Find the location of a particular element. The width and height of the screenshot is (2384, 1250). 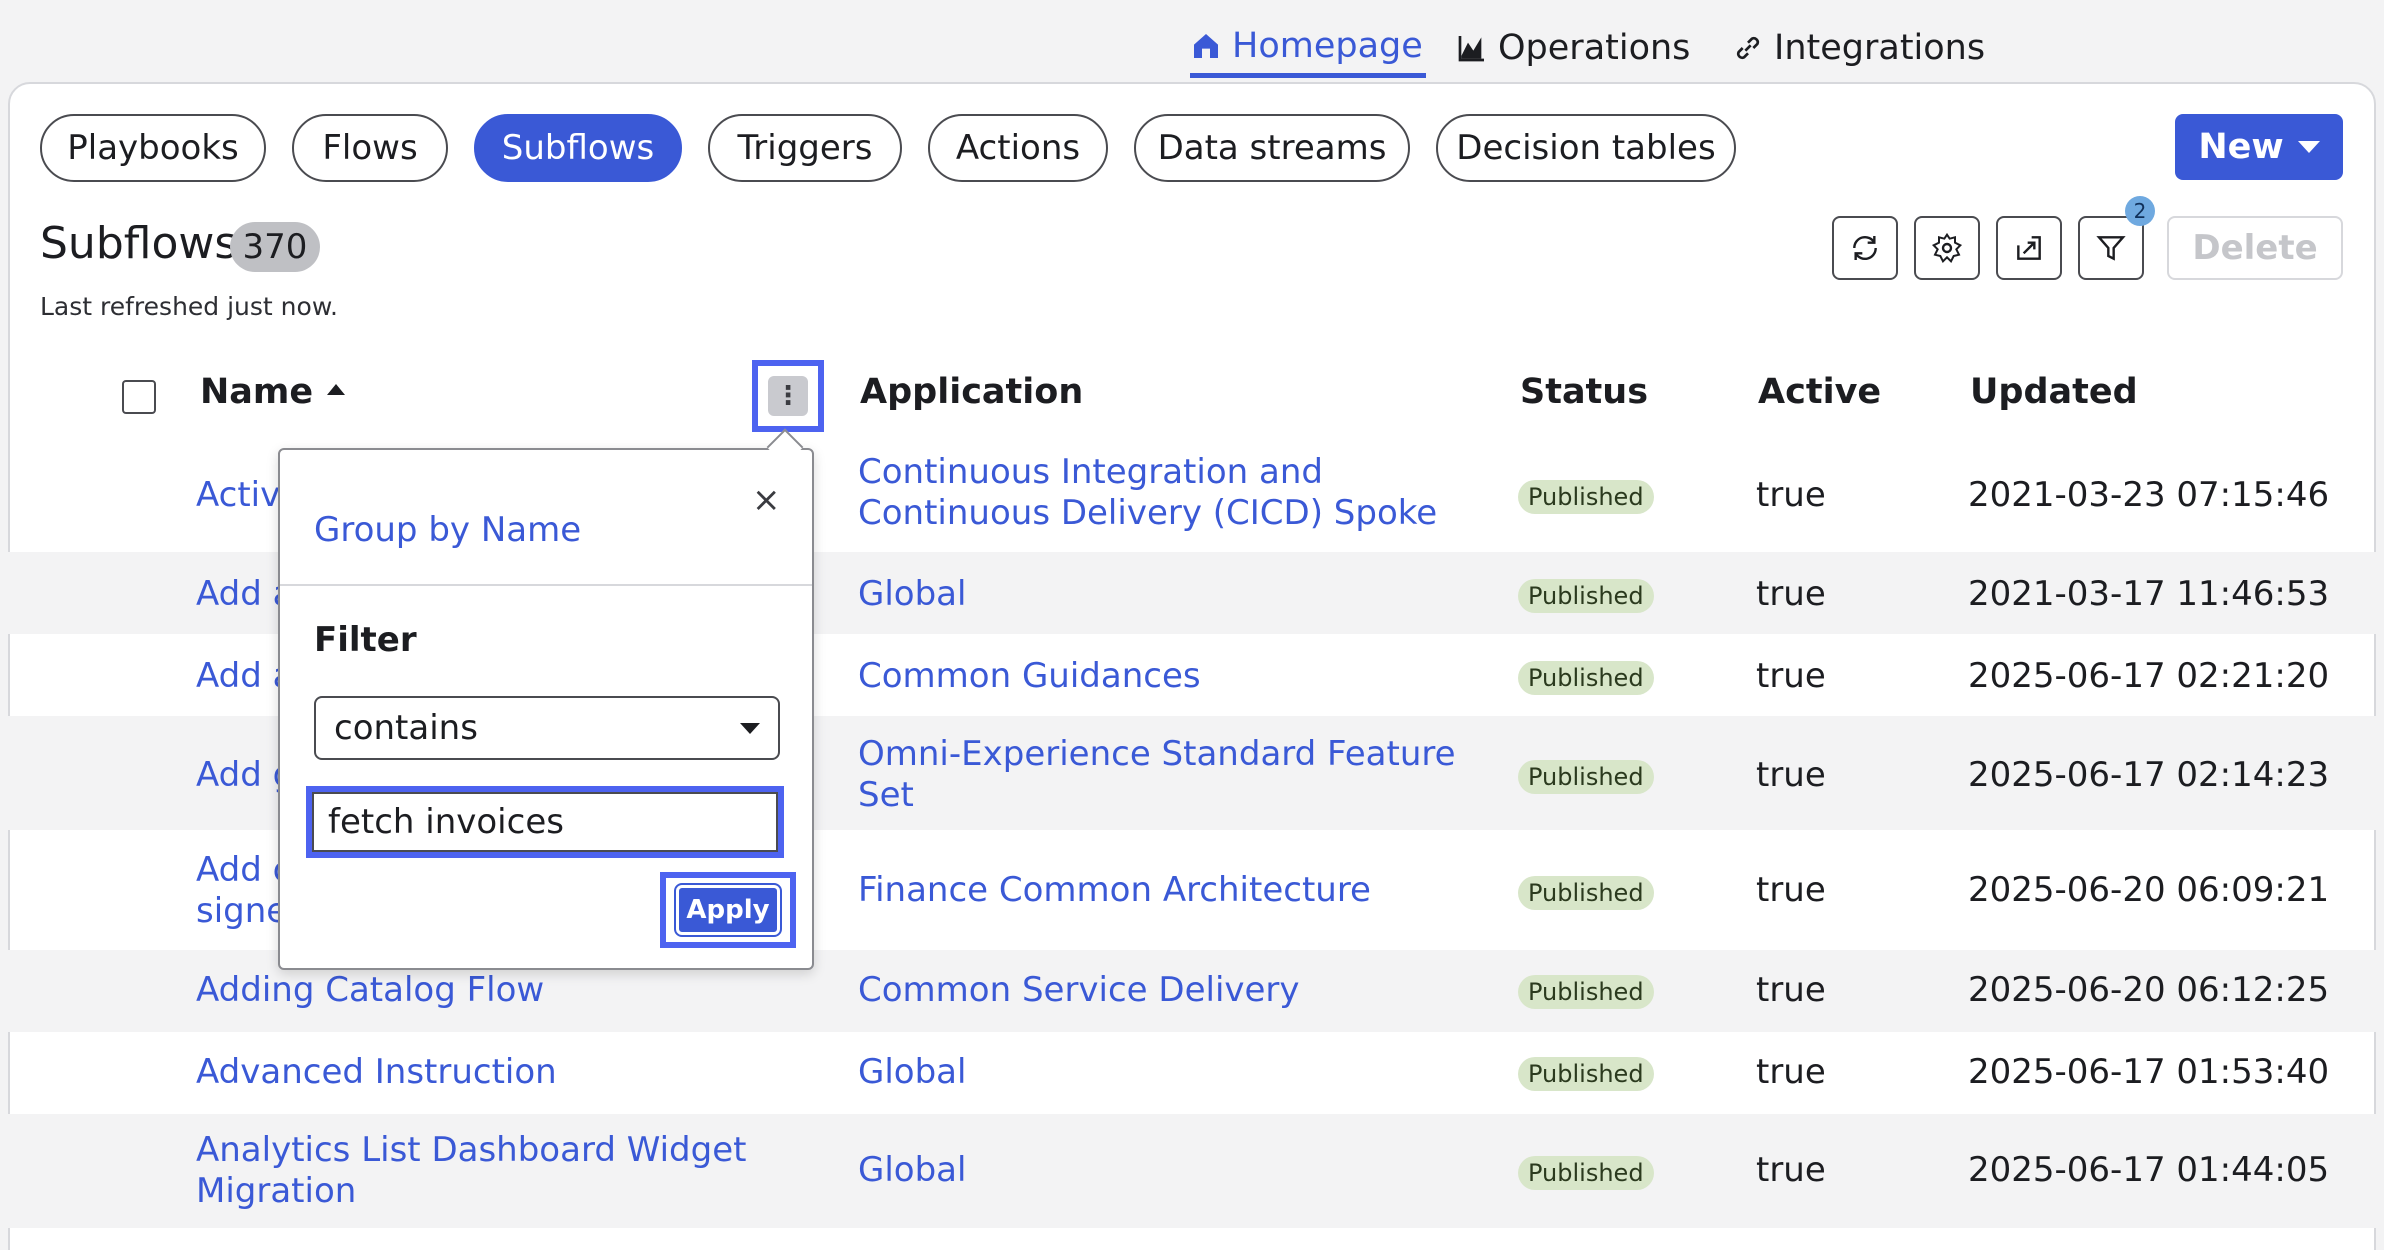

column-menu-button: ⋮ is located at coordinates (788, 396).